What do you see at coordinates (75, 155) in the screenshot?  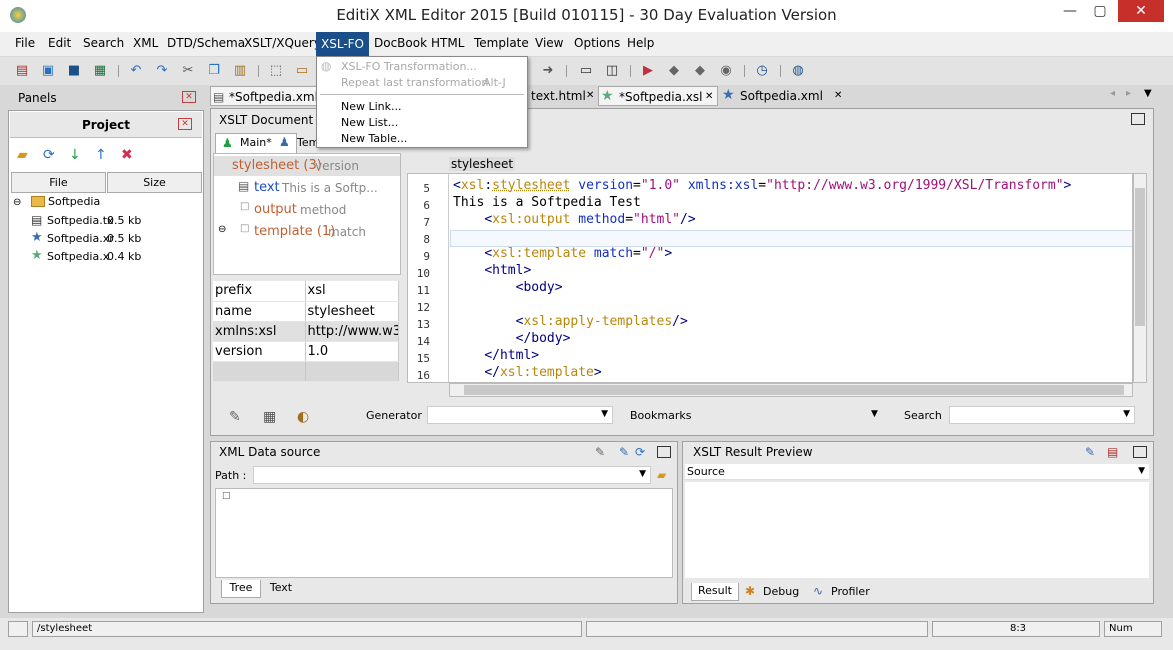 I see `move-down-icon: ↓` at bounding box center [75, 155].